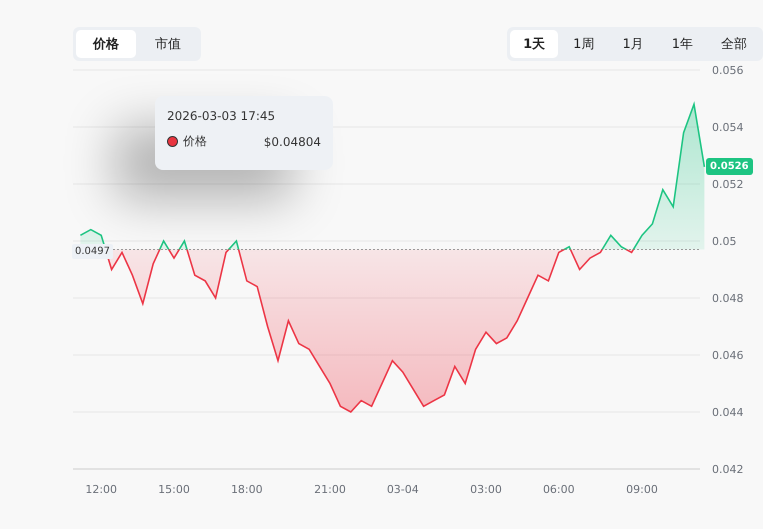 This screenshot has height=529, width=763. What do you see at coordinates (92, 251) in the screenshot?
I see `reference-label: 0.0497` at bounding box center [92, 251].